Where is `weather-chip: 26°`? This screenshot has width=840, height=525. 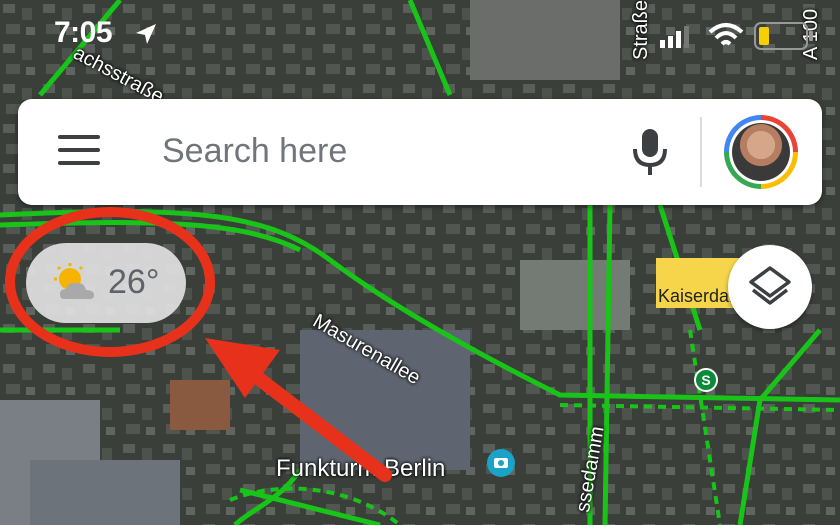
weather-chip: 26° is located at coordinates (106, 283).